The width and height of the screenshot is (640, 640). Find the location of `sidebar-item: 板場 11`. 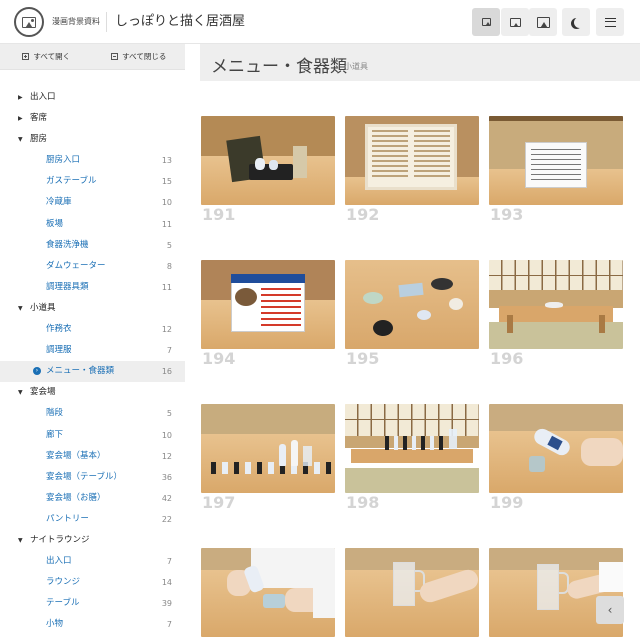

sidebar-item: 板場 11 is located at coordinates (92, 224).